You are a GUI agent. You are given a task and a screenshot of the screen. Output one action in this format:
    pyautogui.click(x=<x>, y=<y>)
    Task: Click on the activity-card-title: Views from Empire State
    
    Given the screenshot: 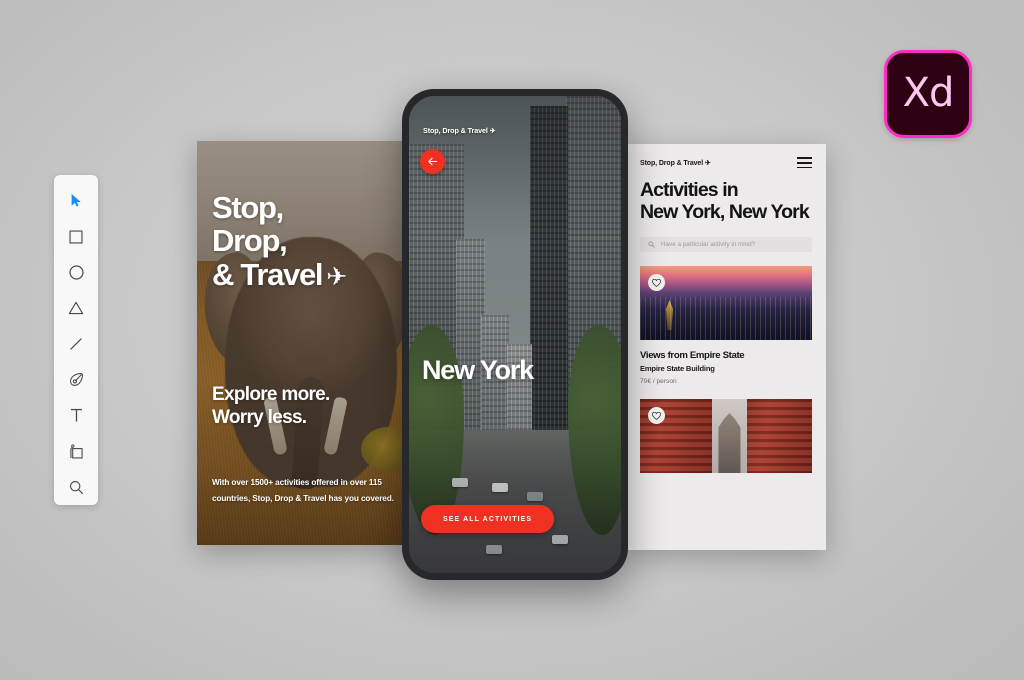 What is the action you would take?
    pyautogui.click(x=692, y=356)
    